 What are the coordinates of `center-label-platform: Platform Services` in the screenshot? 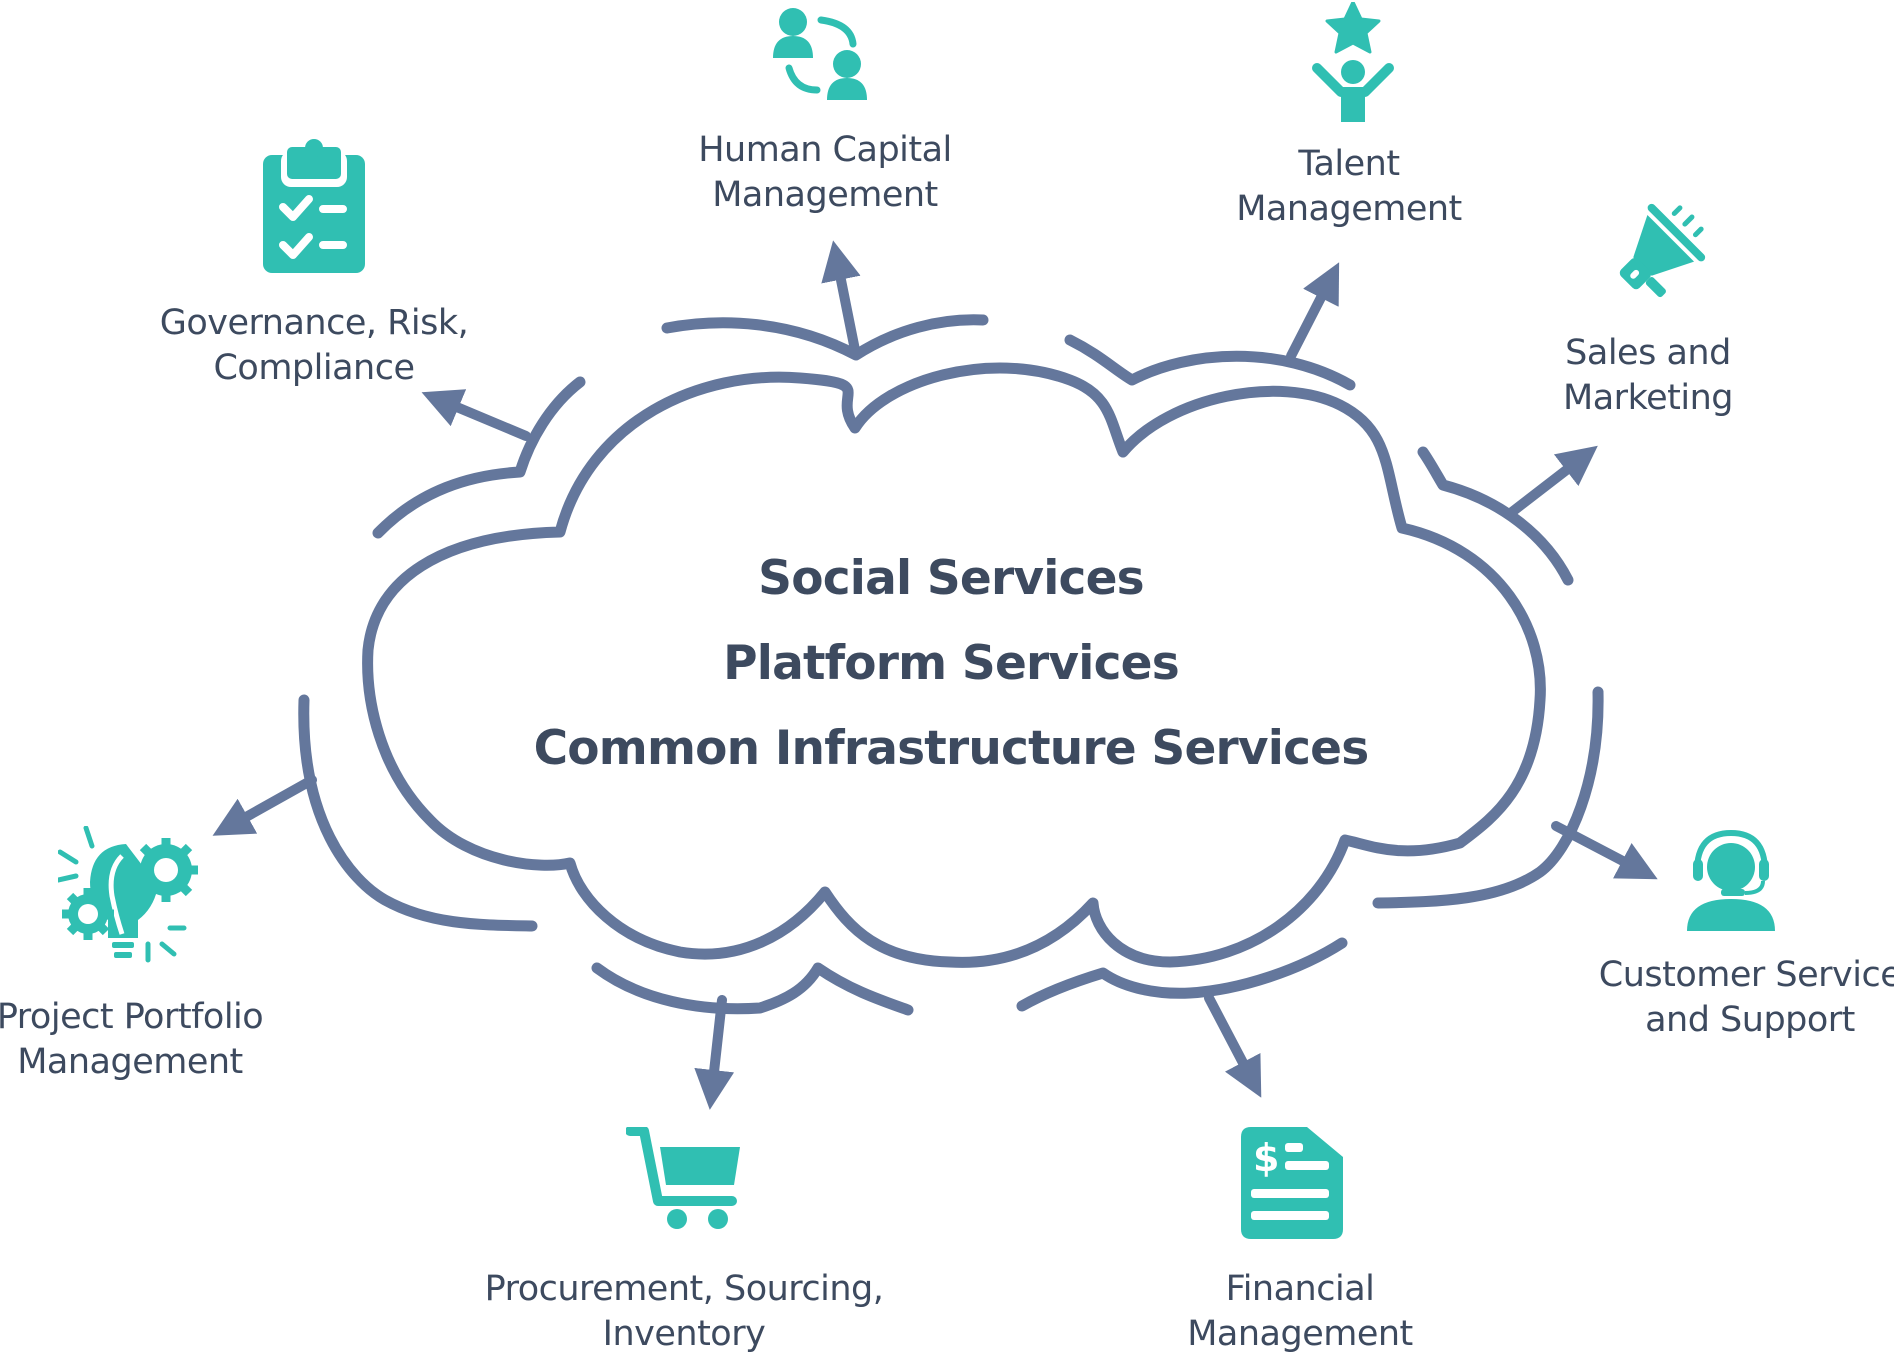 It's located at (951, 663).